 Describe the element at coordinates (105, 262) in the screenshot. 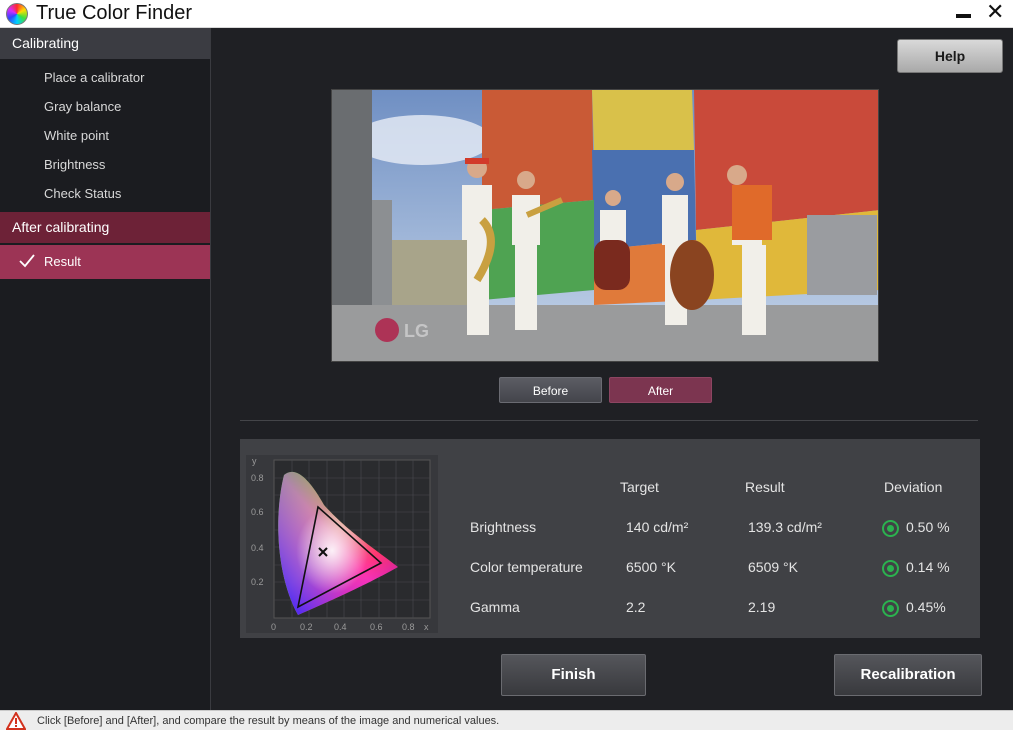

I see `sidebar-item-result: Result` at that location.